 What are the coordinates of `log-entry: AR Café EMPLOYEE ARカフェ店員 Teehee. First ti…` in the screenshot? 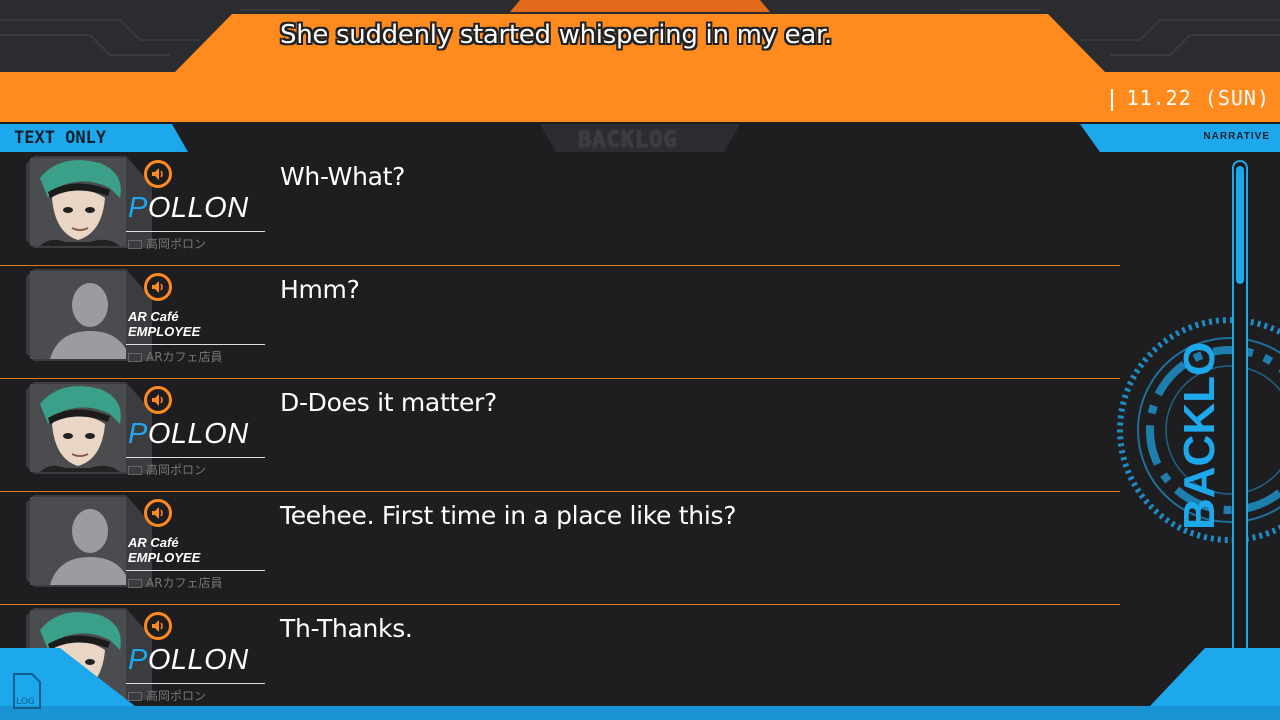 It's located at (560, 548).